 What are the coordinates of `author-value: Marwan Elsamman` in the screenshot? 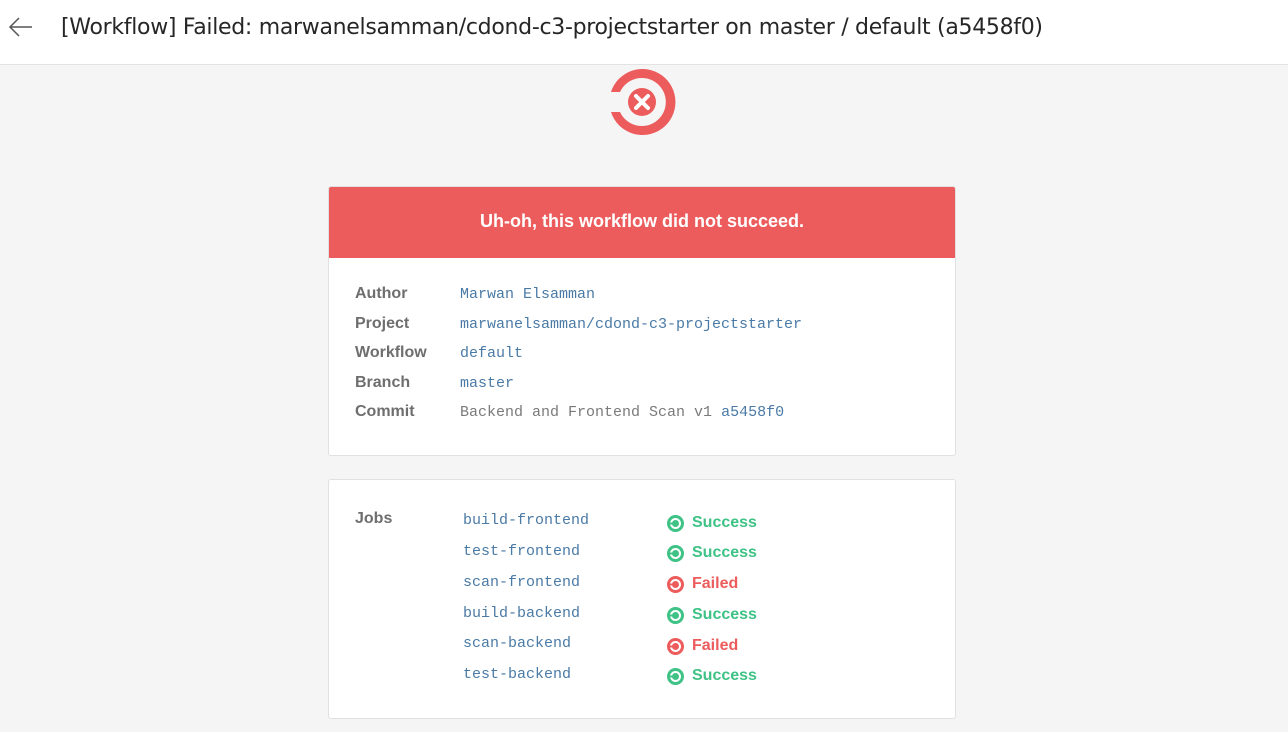 It's located at (528, 294).